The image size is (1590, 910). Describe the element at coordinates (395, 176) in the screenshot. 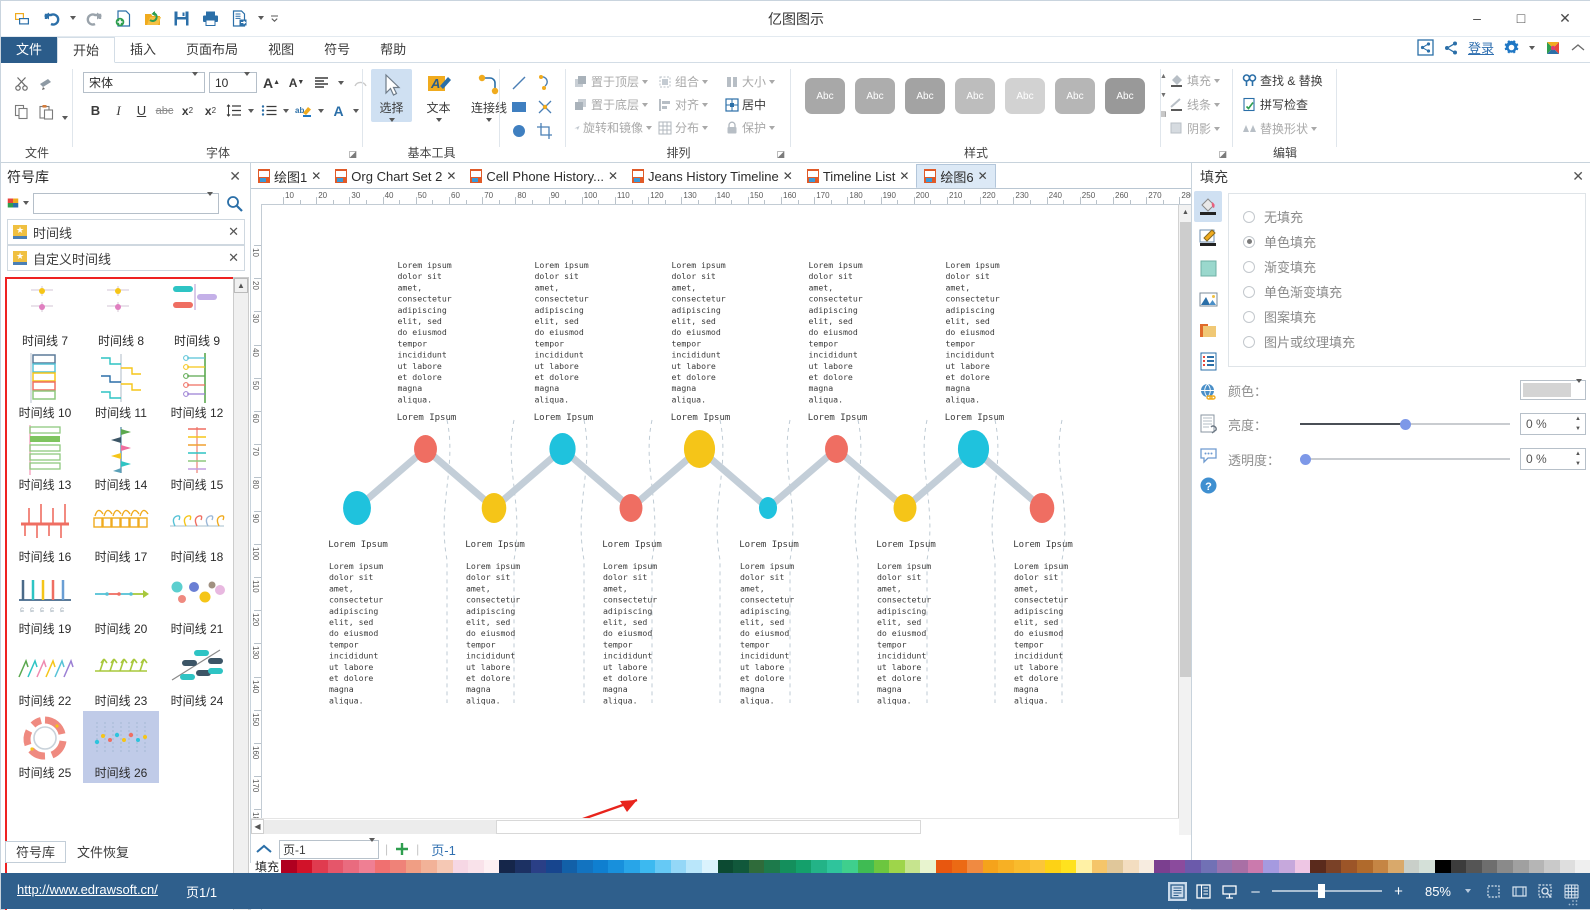

I see `document-tab-2: Org Chart Set 2 ✕` at that location.